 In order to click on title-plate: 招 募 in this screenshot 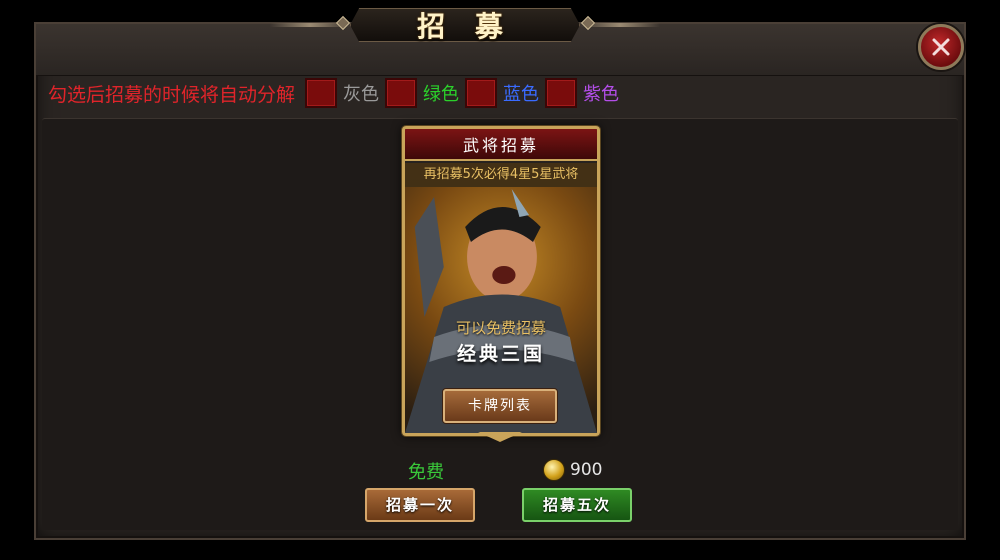, I will do `click(465, 25)`.